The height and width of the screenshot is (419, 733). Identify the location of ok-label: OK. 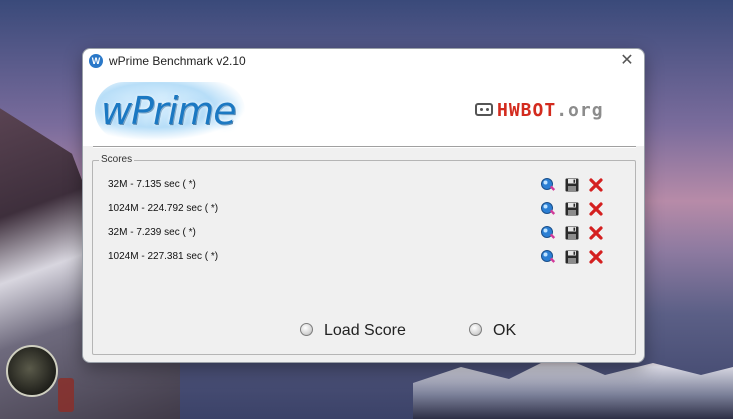
(505, 330).